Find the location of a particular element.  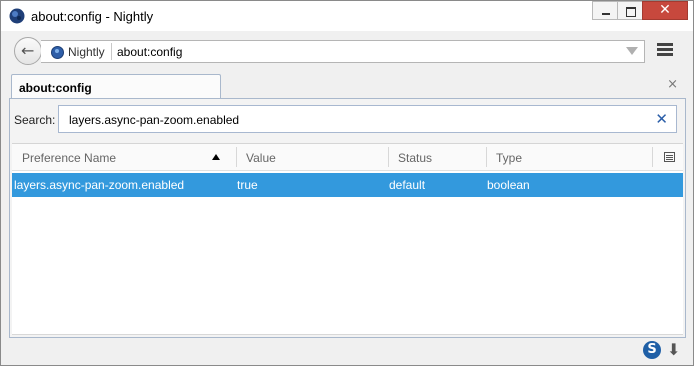

url-input: about:config is located at coordinates (149, 52).